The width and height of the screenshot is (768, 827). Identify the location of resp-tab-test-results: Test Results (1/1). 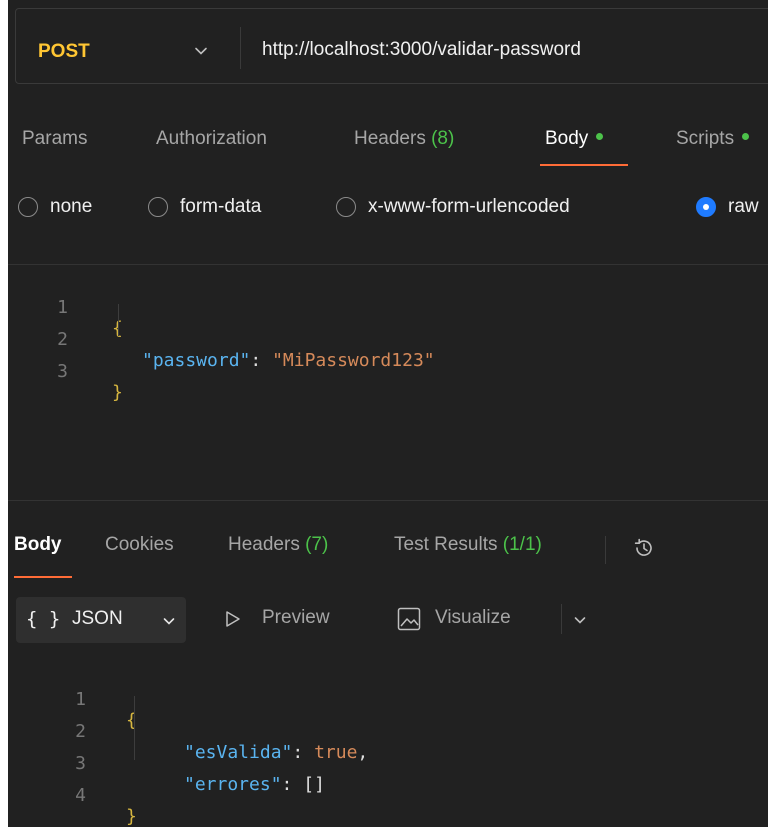
(468, 545).